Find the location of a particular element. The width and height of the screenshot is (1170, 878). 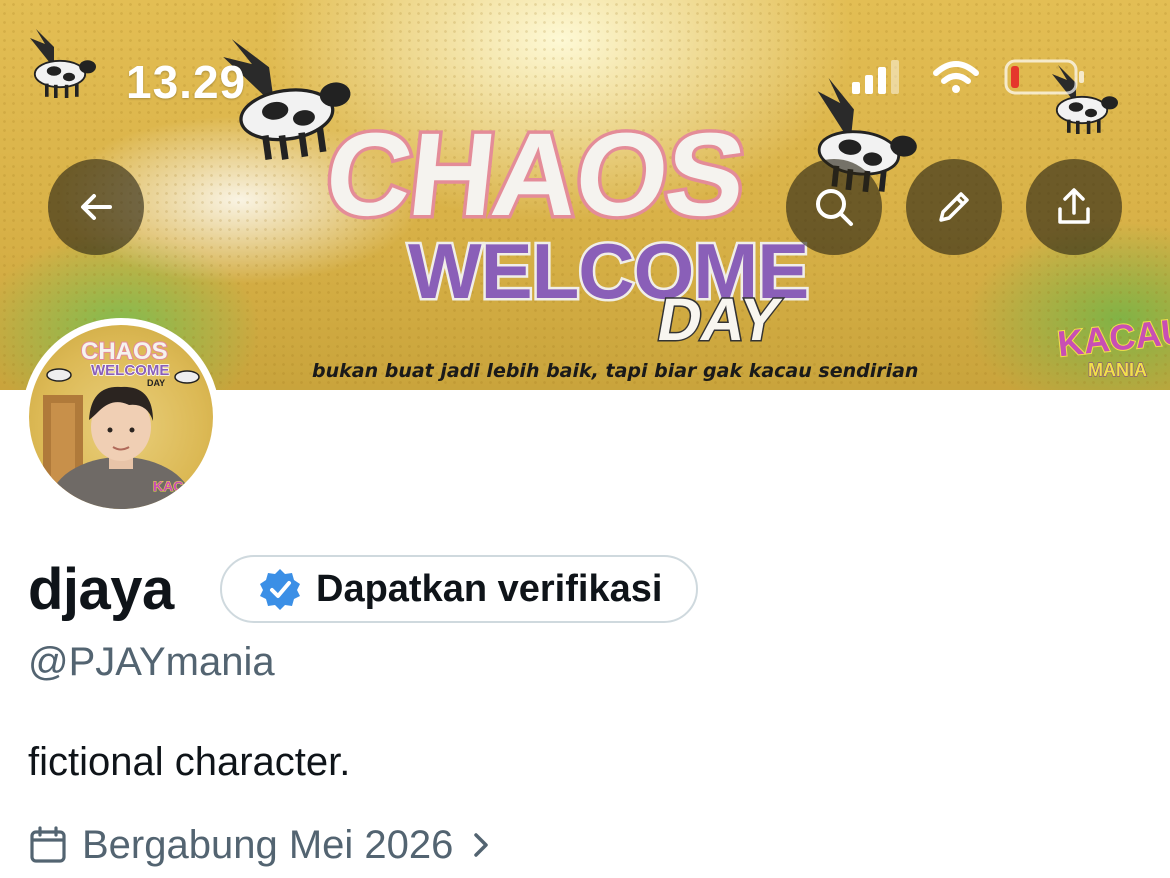

banner-title-day: DAY is located at coordinates (719, 318).